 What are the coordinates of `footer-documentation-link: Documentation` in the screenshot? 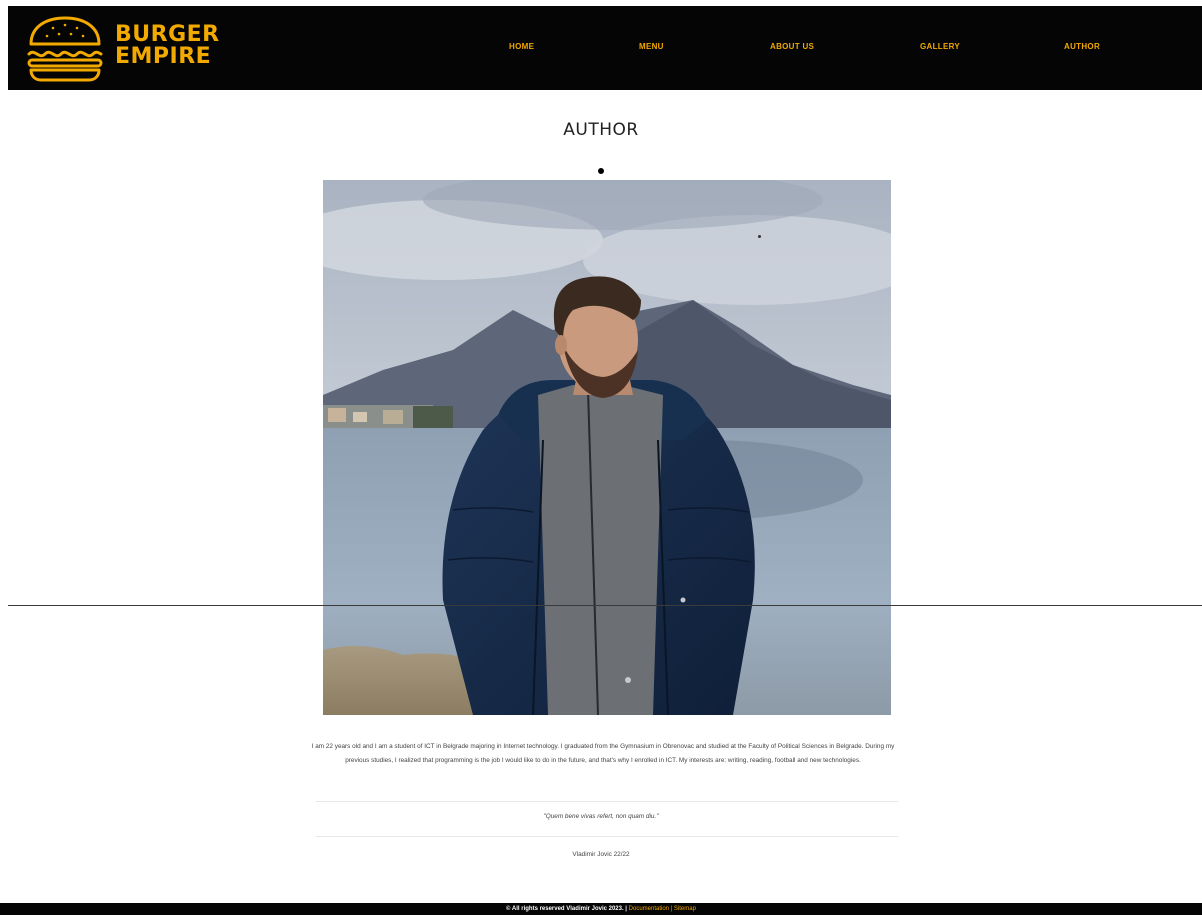 It's located at (649, 909).